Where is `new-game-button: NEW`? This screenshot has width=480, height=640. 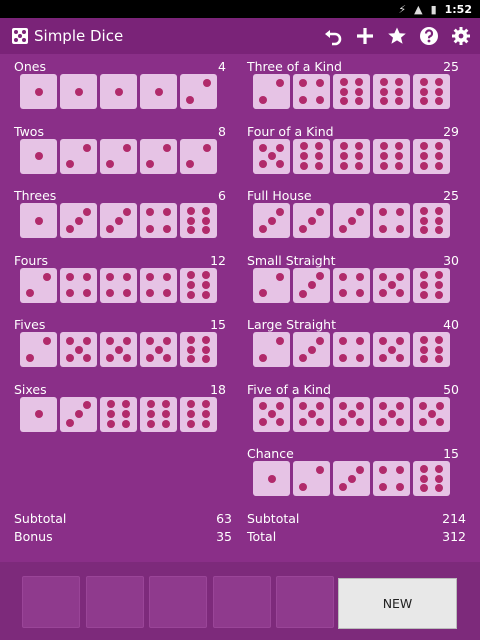
new-game-button: NEW is located at coordinates (397, 603).